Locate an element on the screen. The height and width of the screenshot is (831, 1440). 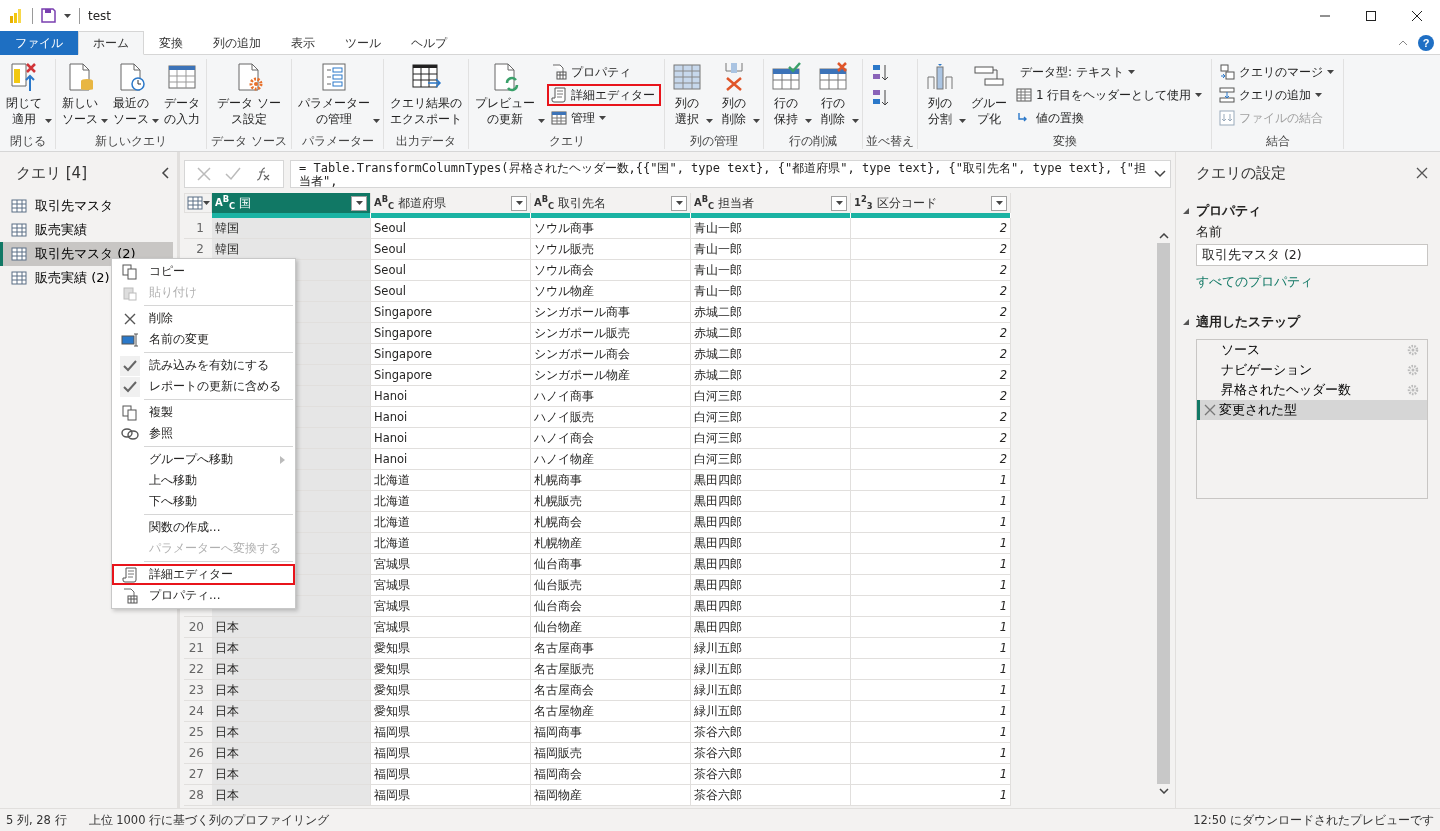
expand-caret-icon is located at coordinates (1160, 174).